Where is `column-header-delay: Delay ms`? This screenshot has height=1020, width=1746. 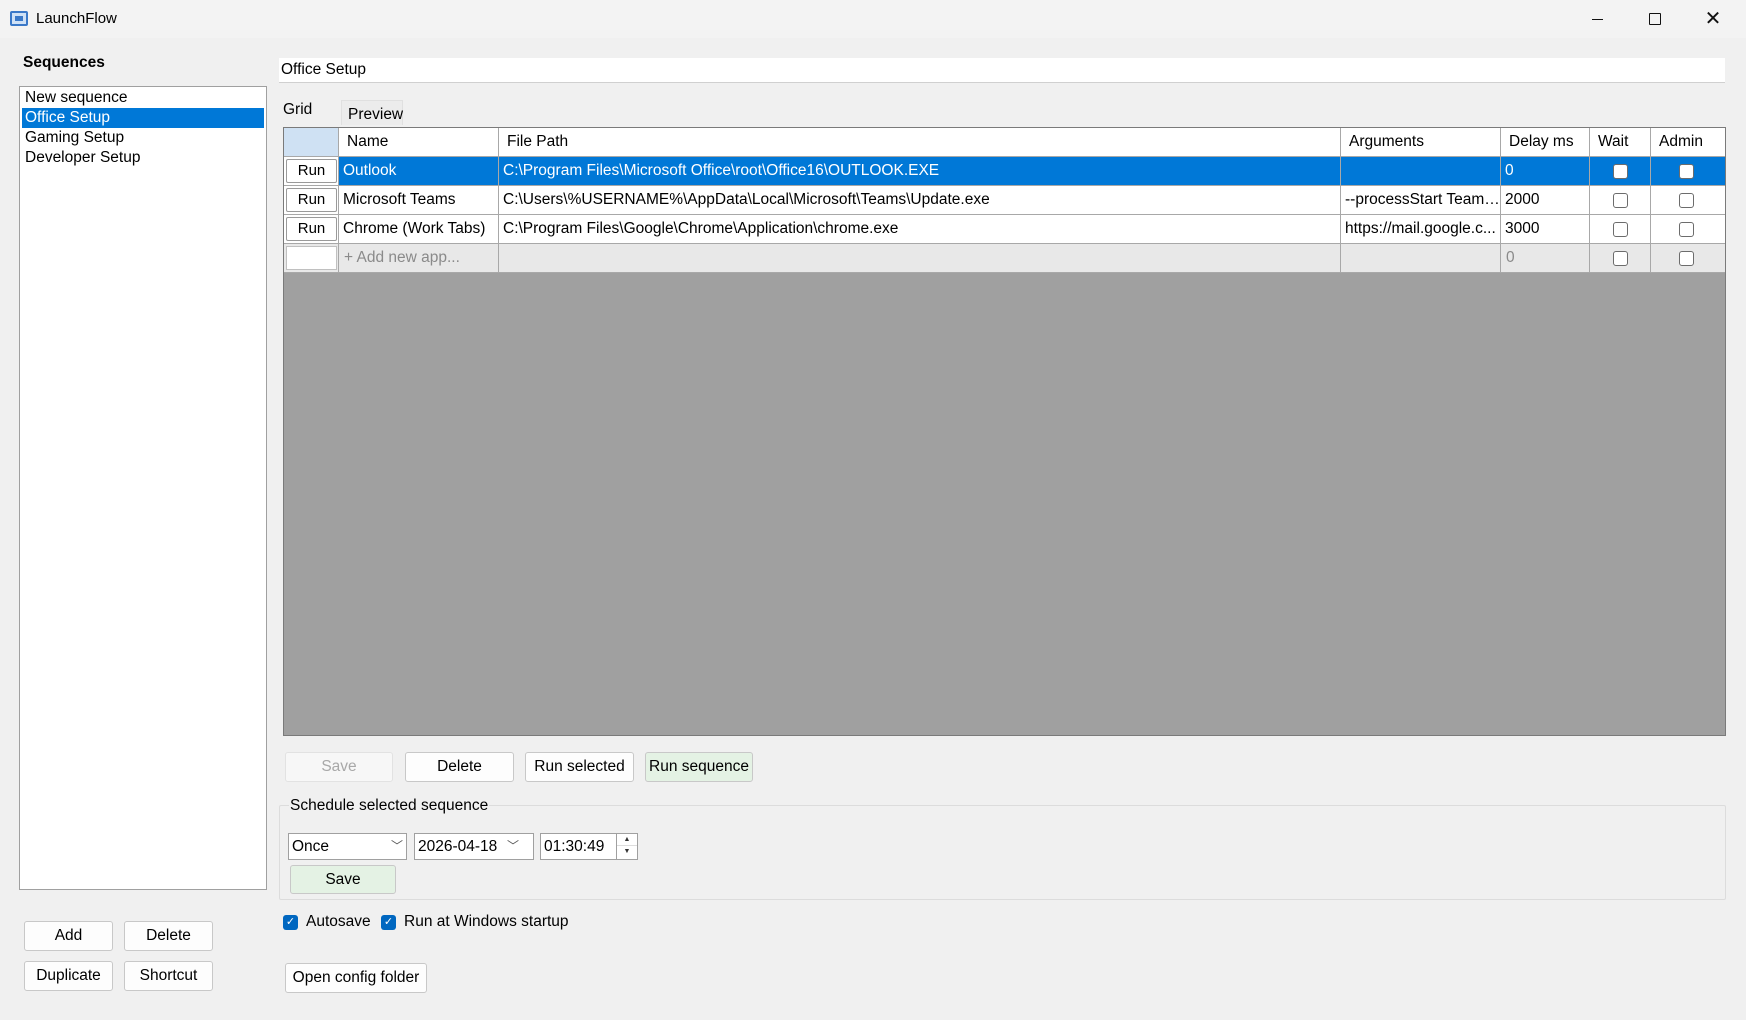
column-header-delay: Delay ms is located at coordinates (1545, 142).